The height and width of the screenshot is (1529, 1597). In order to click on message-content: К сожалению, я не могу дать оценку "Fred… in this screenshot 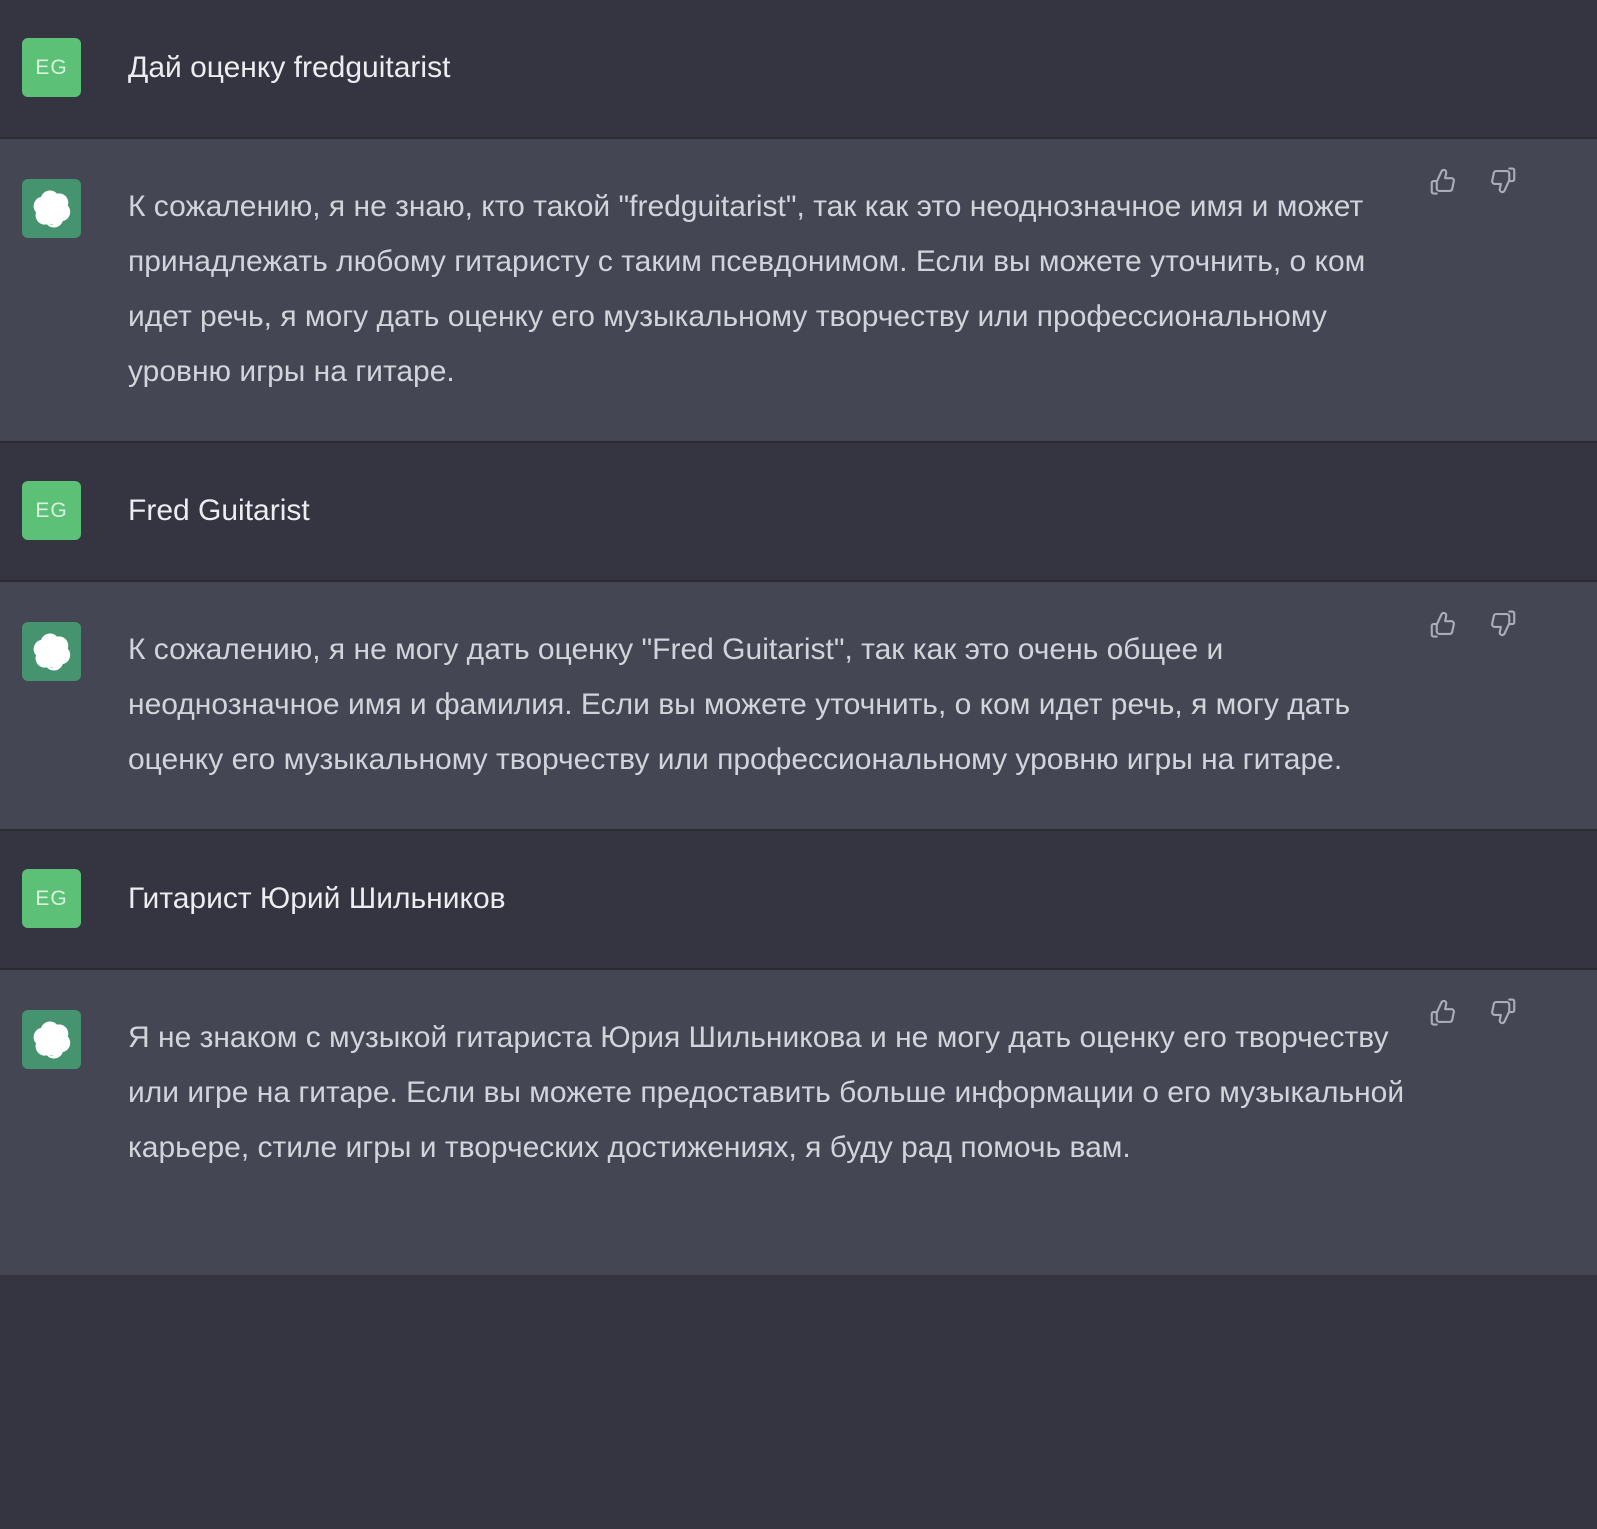, I will do `click(862, 704)`.